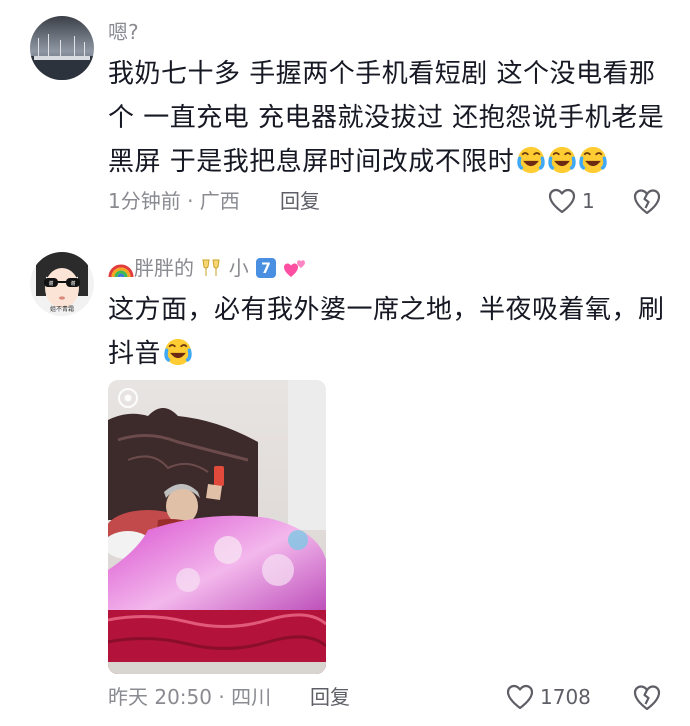 The image size is (690, 726). What do you see at coordinates (174, 201) in the screenshot?
I see `comment-time-location: 1分钟前 · 广西` at bounding box center [174, 201].